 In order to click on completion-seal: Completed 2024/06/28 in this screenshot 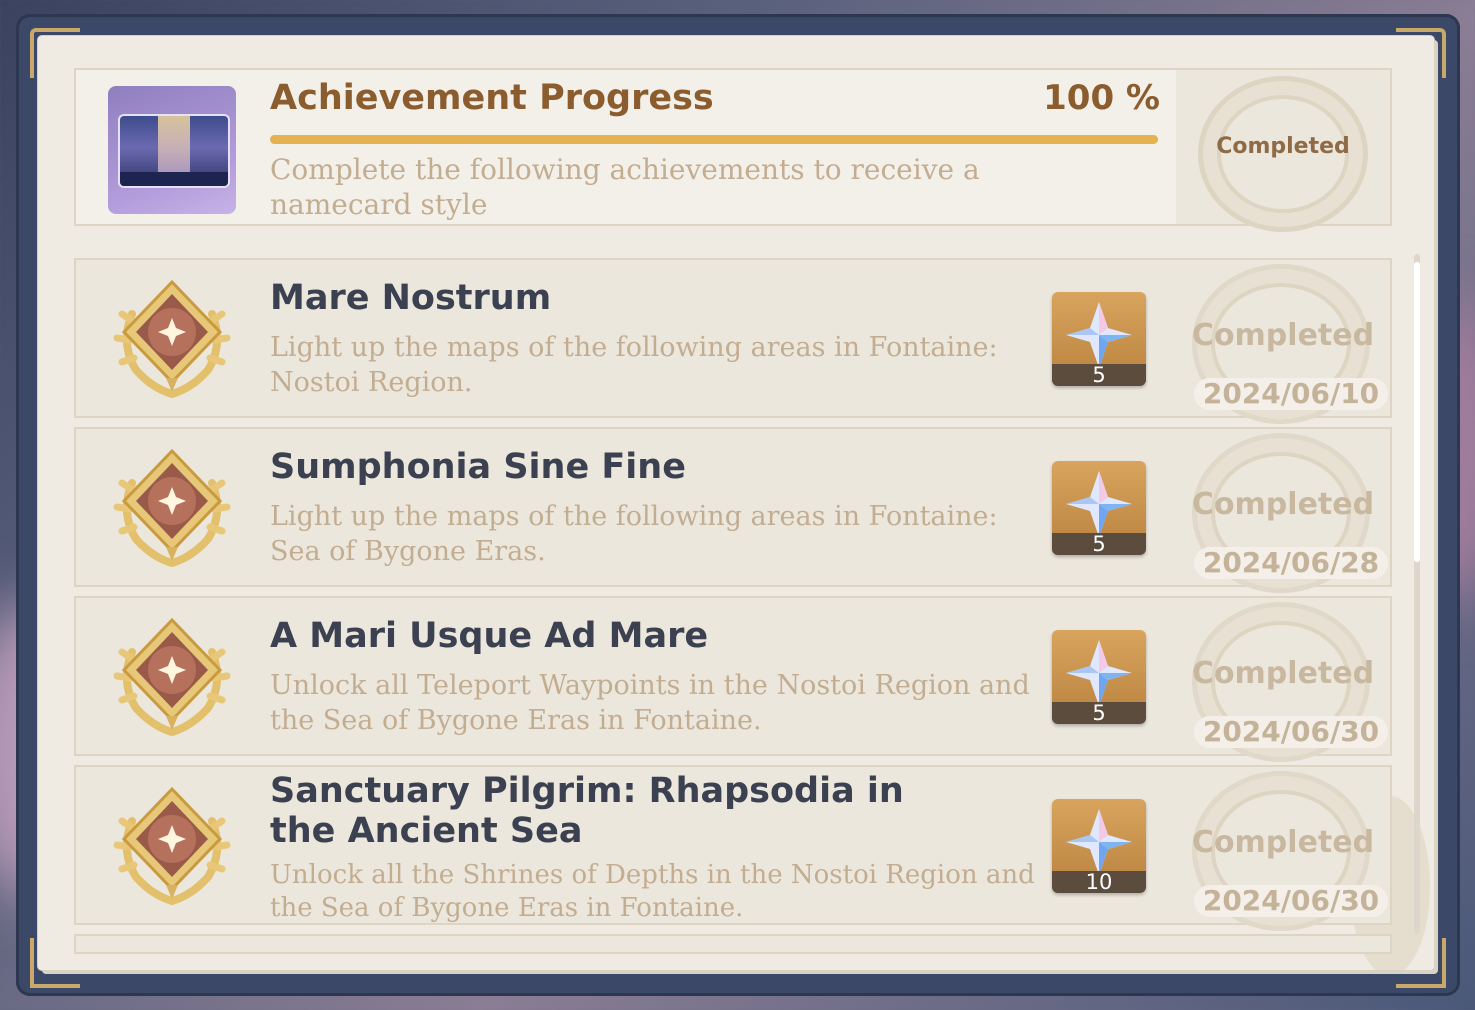, I will do `click(1283, 511)`.